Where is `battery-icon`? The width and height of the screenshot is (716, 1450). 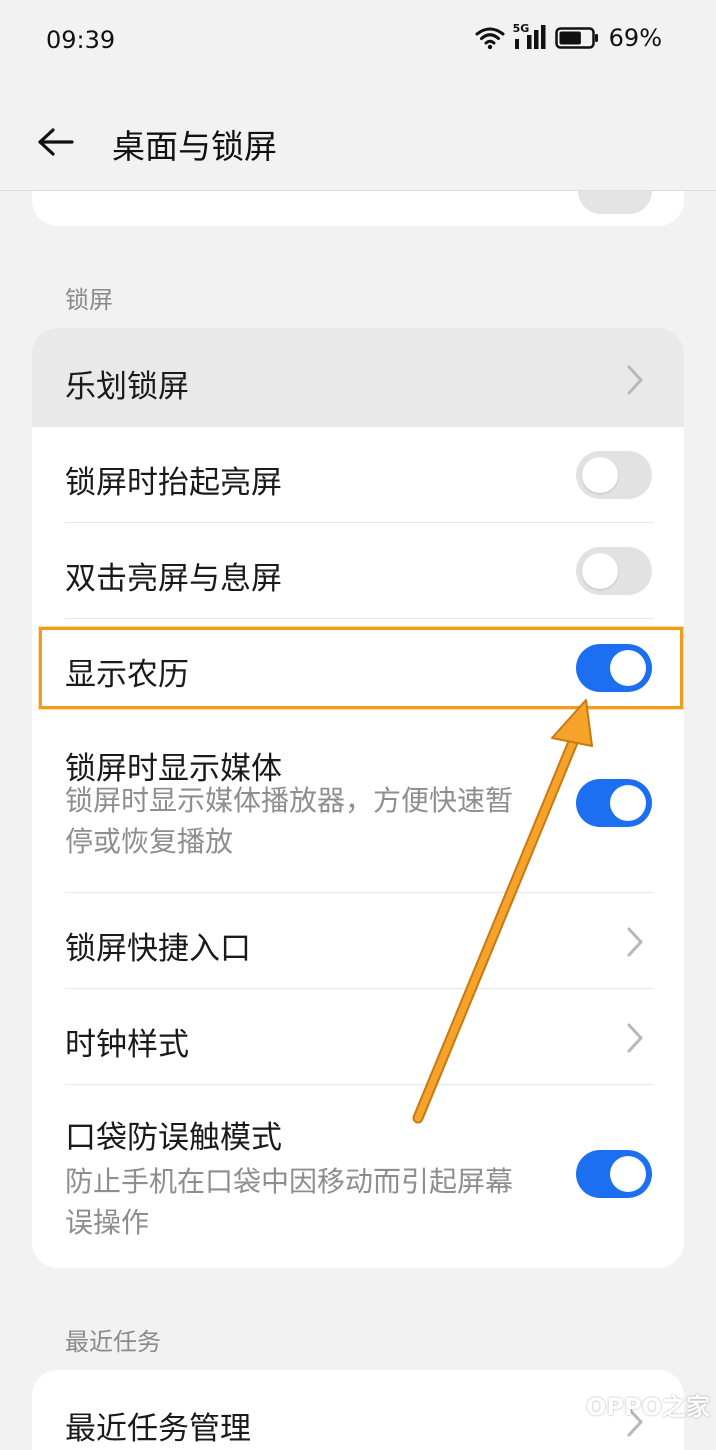 battery-icon is located at coordinates (576, 38).